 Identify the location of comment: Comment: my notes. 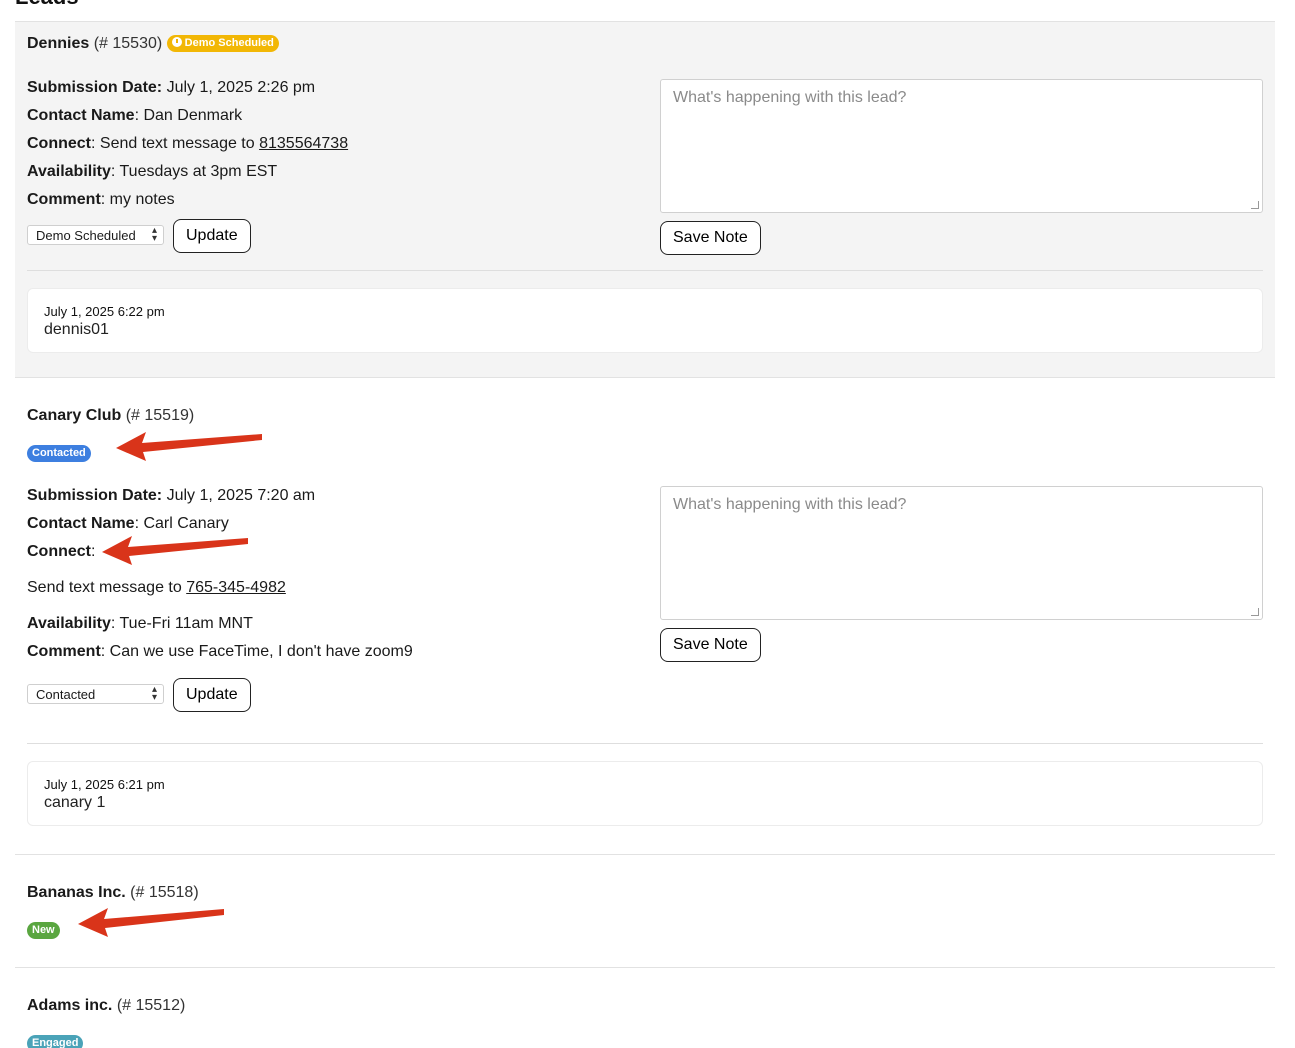
(101, 199).